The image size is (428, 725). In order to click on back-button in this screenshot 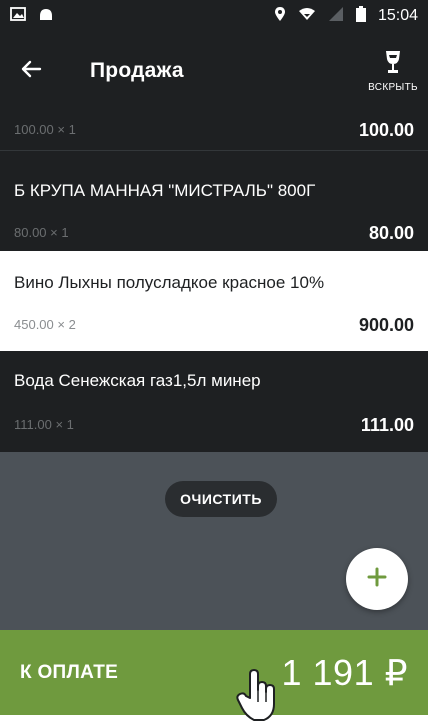, I will do `click(31, 71)`.